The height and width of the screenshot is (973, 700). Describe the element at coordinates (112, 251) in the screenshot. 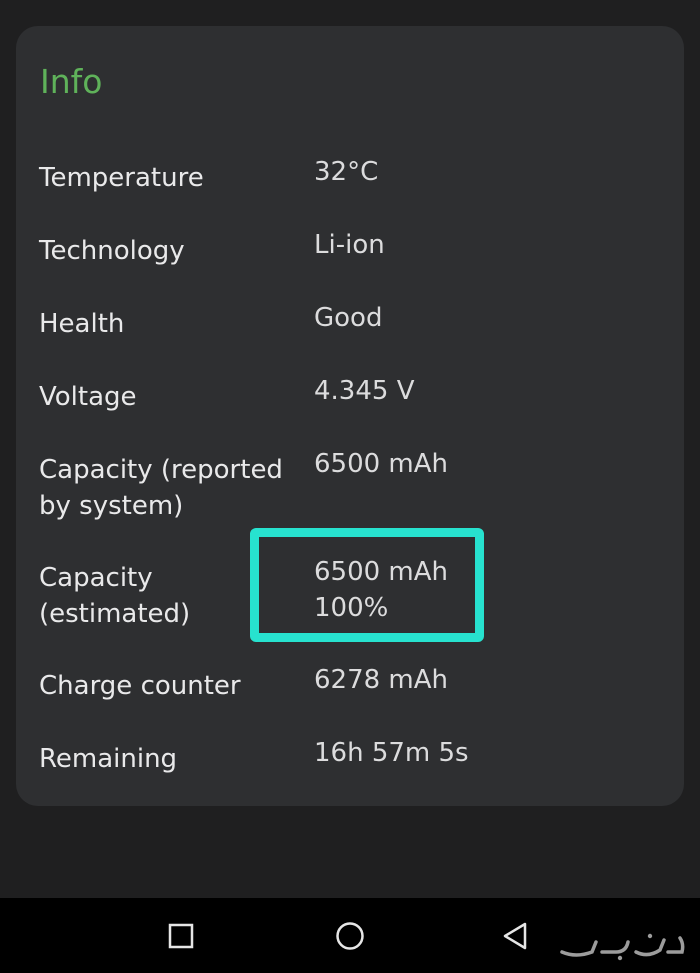

I see `row-label: Technology` at that location.